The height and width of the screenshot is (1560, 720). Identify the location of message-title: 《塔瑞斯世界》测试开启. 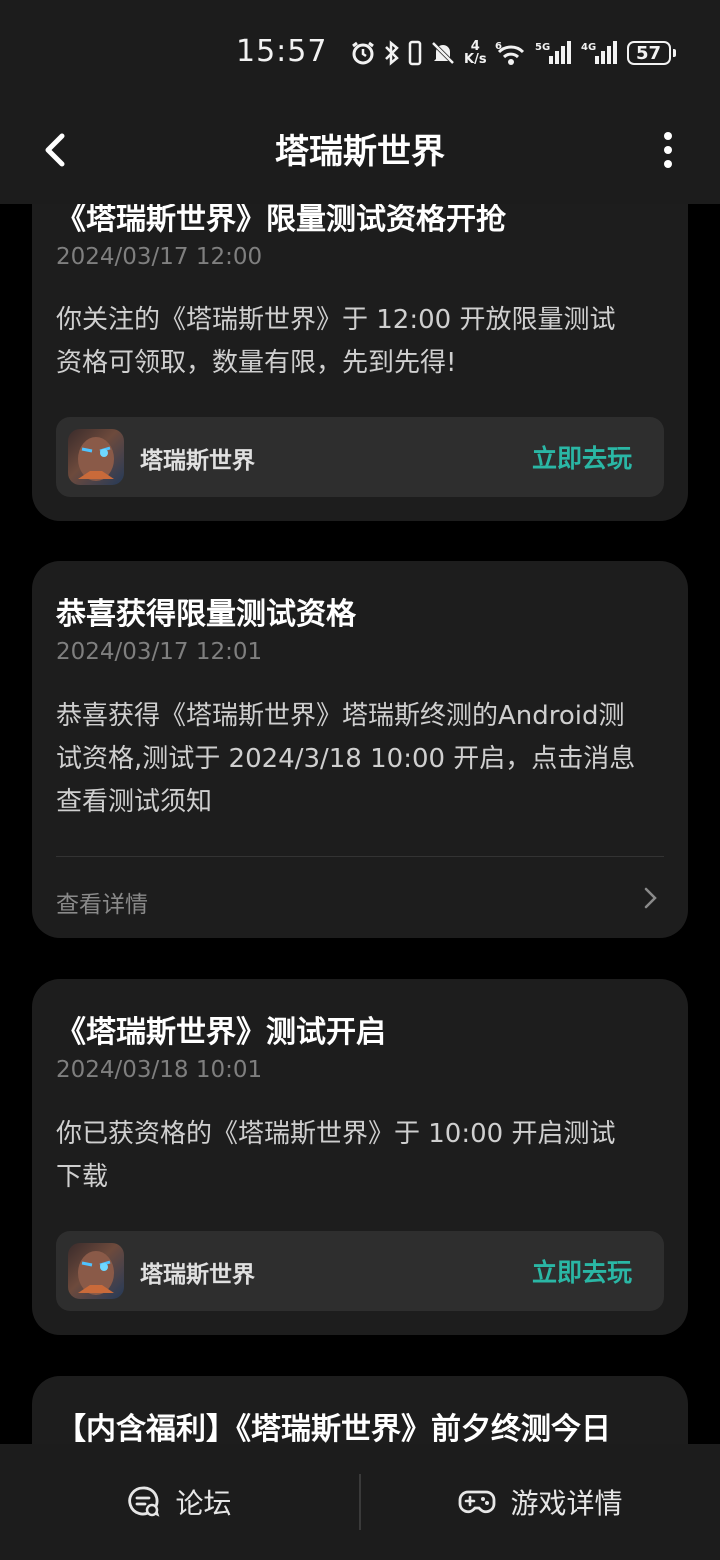
(221, 1032).